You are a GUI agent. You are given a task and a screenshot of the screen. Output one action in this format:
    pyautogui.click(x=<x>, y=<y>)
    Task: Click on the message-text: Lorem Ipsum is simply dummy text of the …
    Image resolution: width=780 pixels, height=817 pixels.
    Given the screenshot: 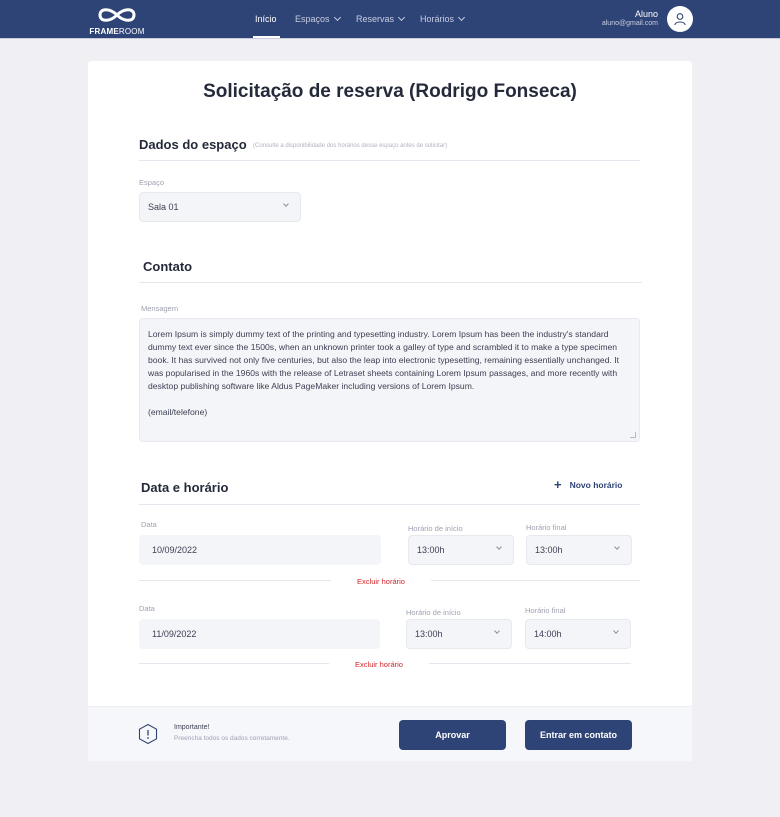 What is the action you would take?
    pyautogui.click(x=384, y=360)
    